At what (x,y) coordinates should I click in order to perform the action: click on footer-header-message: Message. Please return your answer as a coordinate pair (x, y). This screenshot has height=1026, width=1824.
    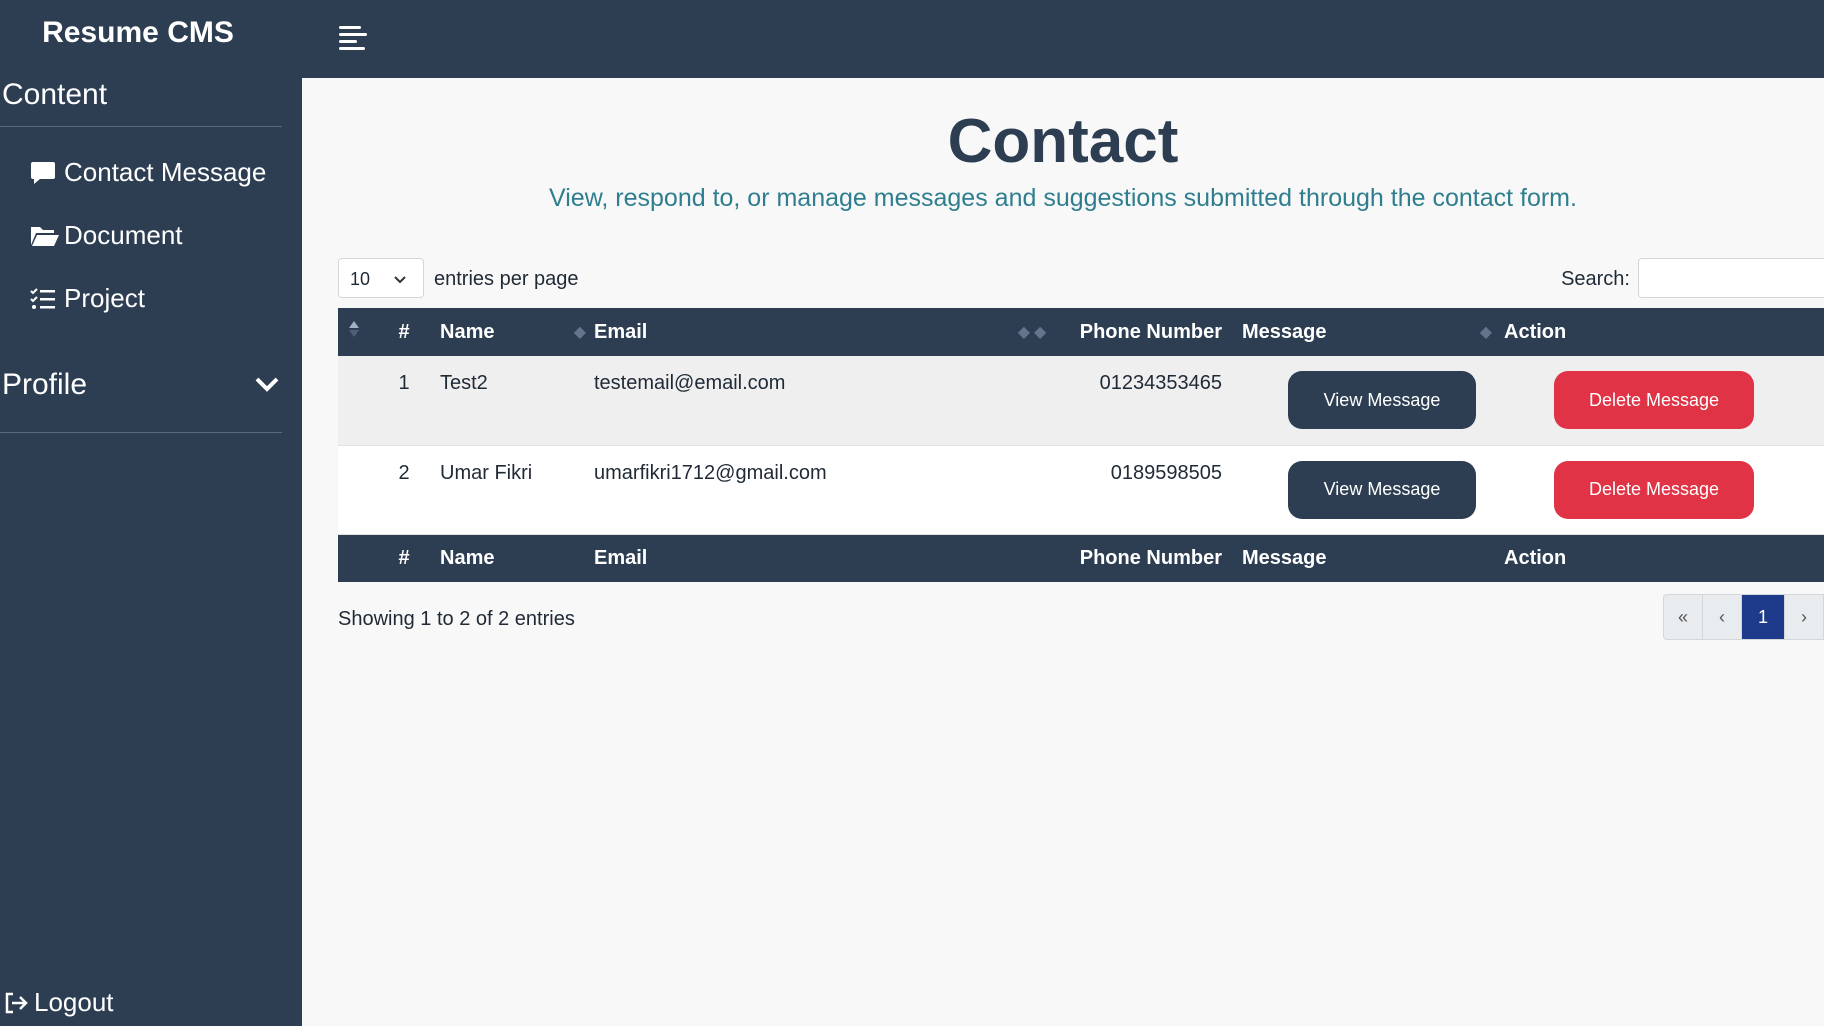
    Looking at the image, I should click on (1284, 557).